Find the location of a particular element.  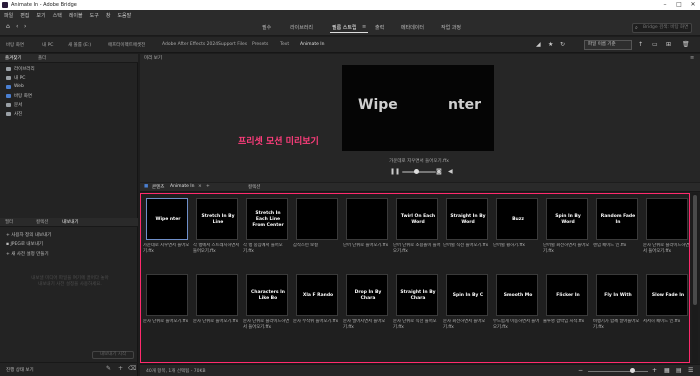

favorite-documents: 문서 is located at coordinates (14, 105).